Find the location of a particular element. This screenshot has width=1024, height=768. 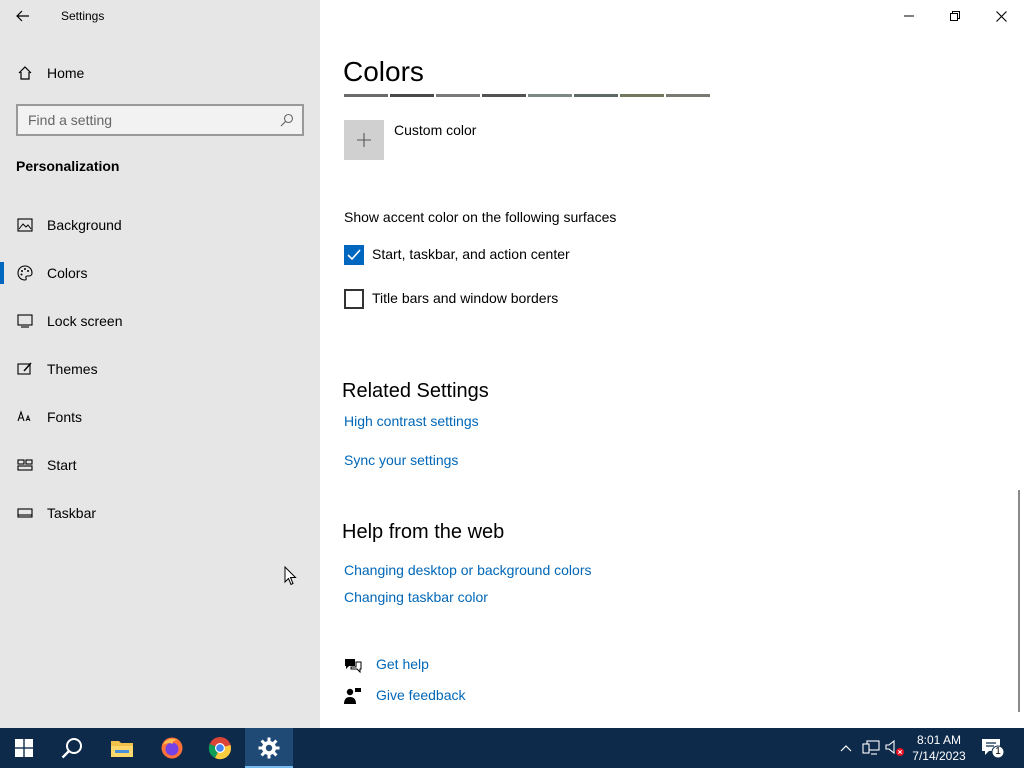

start-button is located at coordinates (24, 748).